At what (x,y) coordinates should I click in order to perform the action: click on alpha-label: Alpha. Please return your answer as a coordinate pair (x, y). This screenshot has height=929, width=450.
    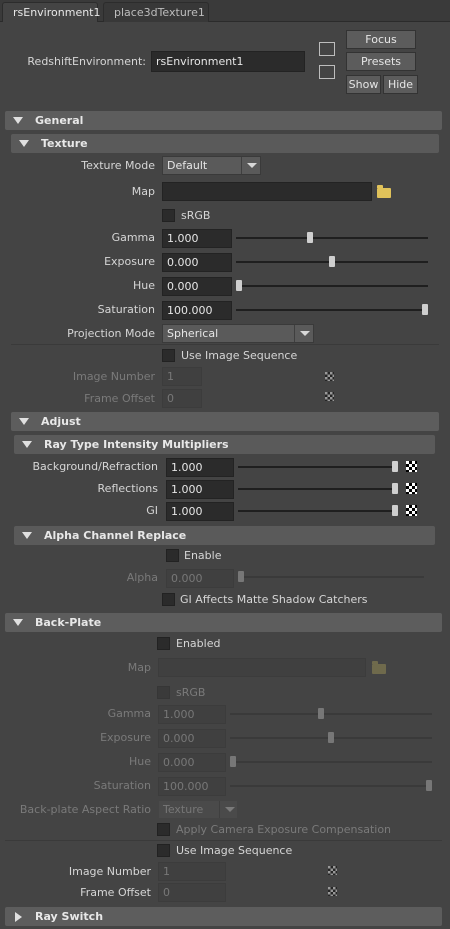
    Looking at the image, I should click on (142, 577).